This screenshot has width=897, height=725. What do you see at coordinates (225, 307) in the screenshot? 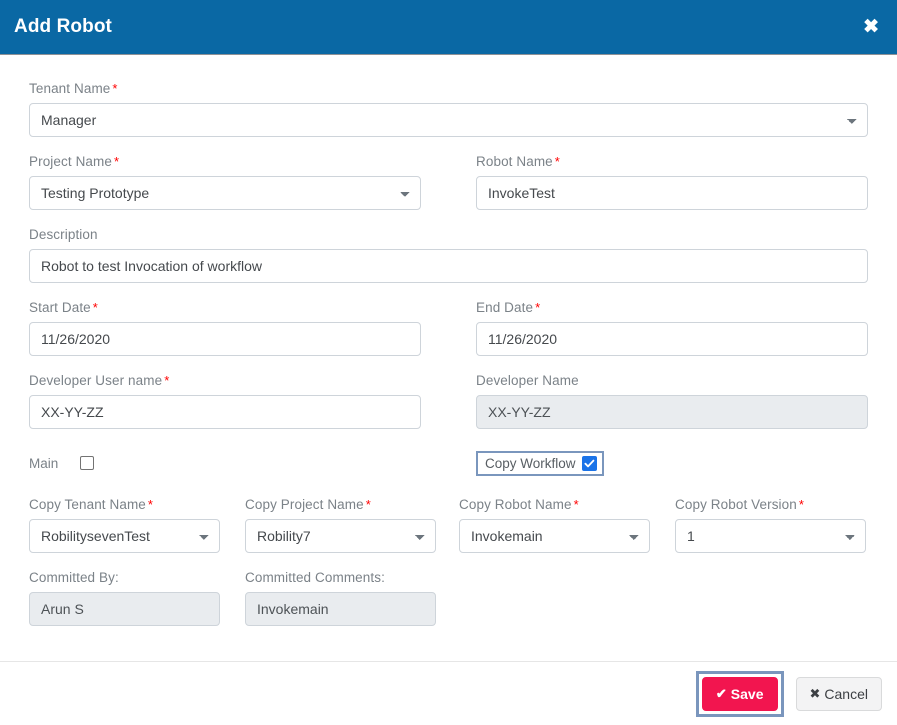
I see `start-date-label: Start Date *` at bounding box center [225, 307].